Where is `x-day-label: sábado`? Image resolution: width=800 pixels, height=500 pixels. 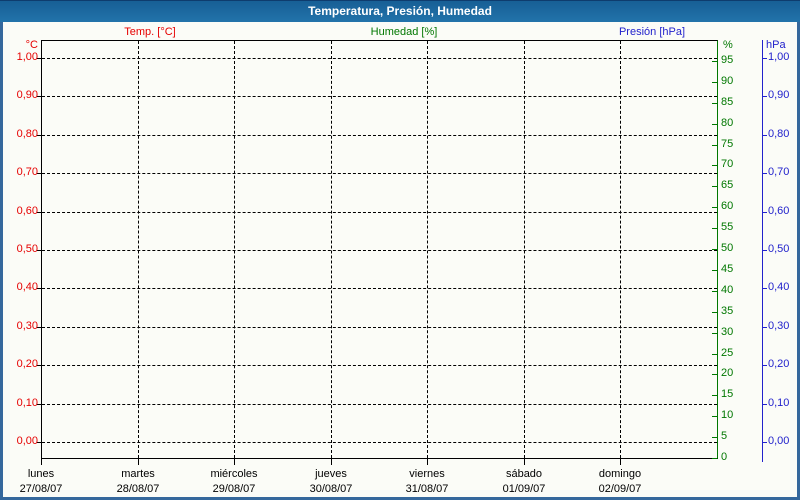 x-day-label: sábado is located at coordinates (524, 474).